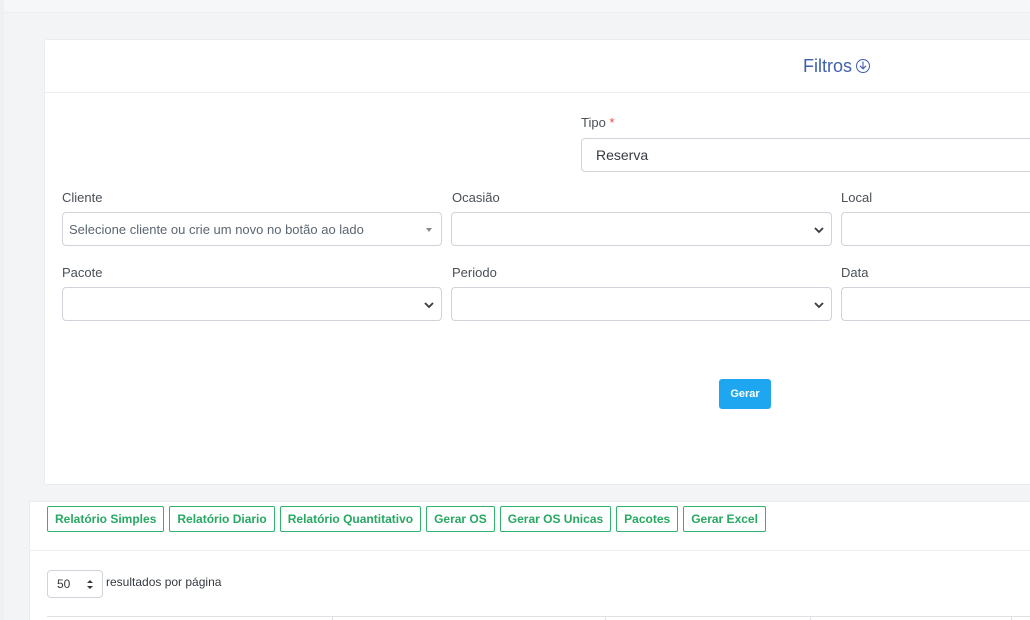 This screenshot has height=620, width=1030. Describe the element at coordinates (745, 394) in the screenshot. I see `gerar-button: Gerar` at that location.